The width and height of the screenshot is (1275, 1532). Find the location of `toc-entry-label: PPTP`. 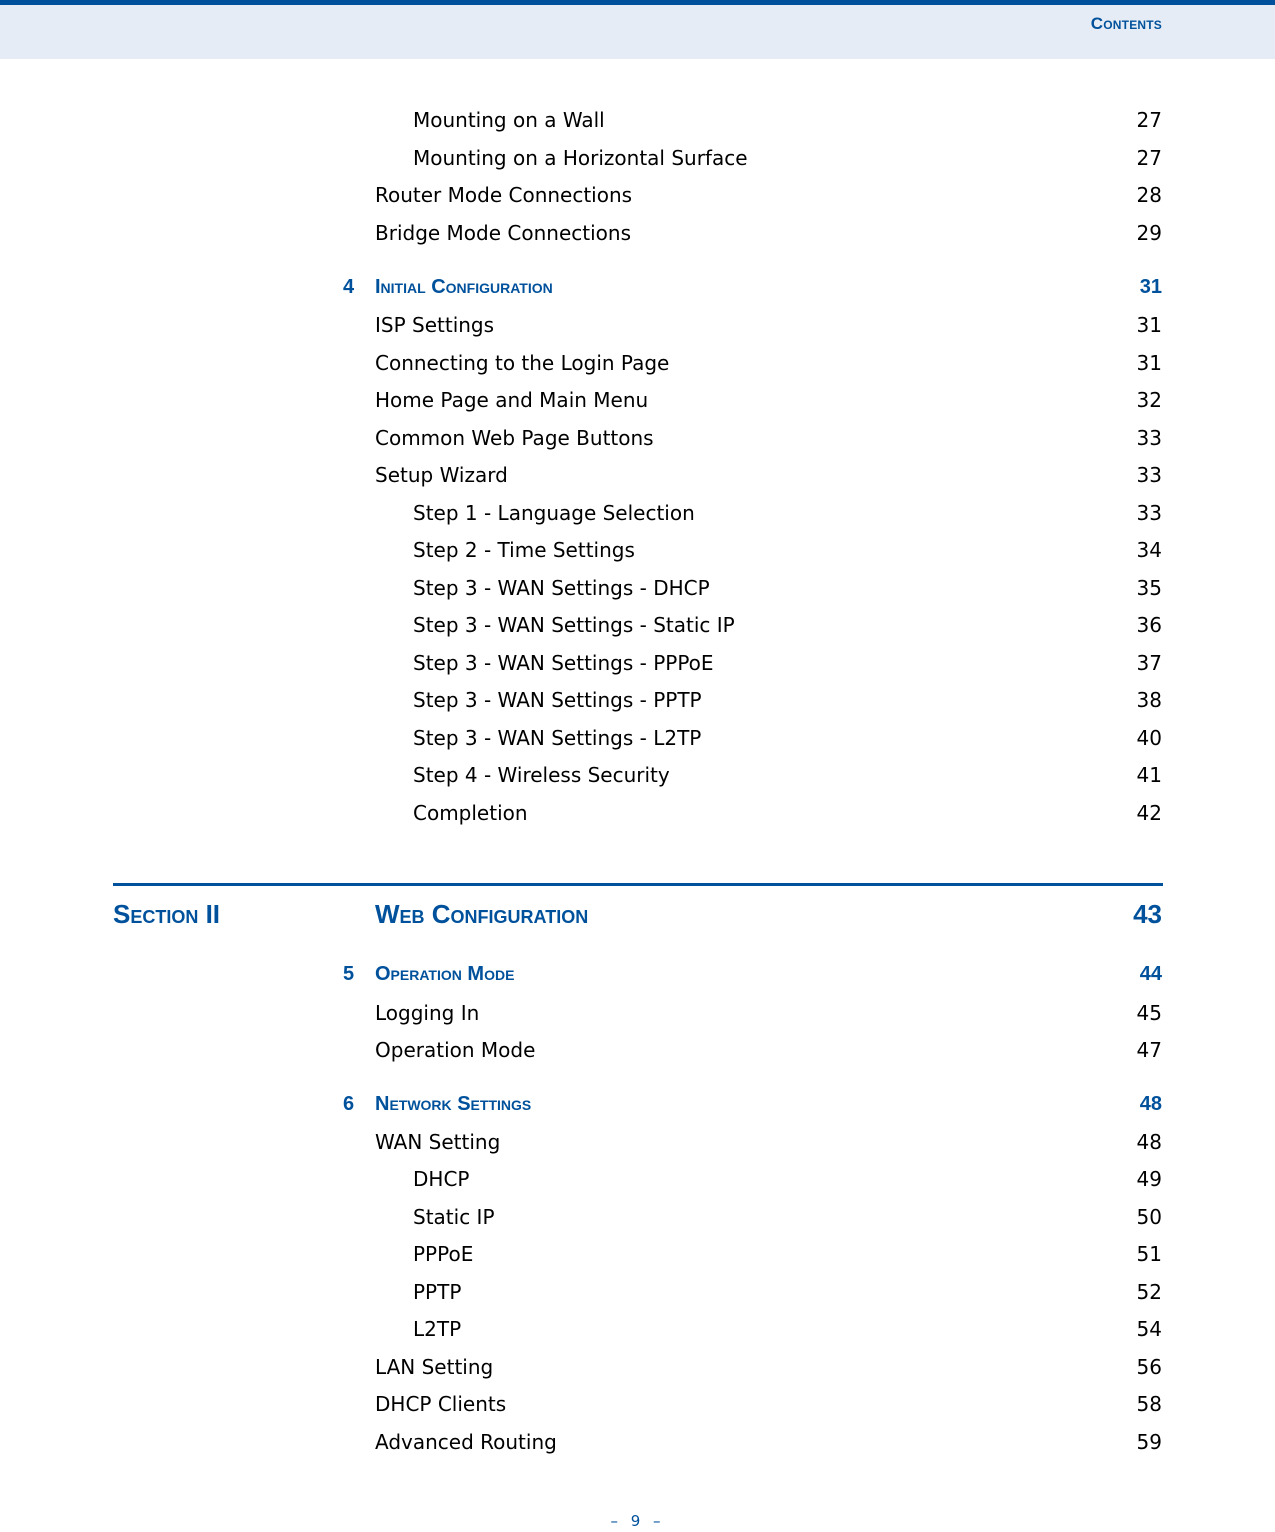

toc-entry-label: PPTP is located at coordinates (437, 1292).